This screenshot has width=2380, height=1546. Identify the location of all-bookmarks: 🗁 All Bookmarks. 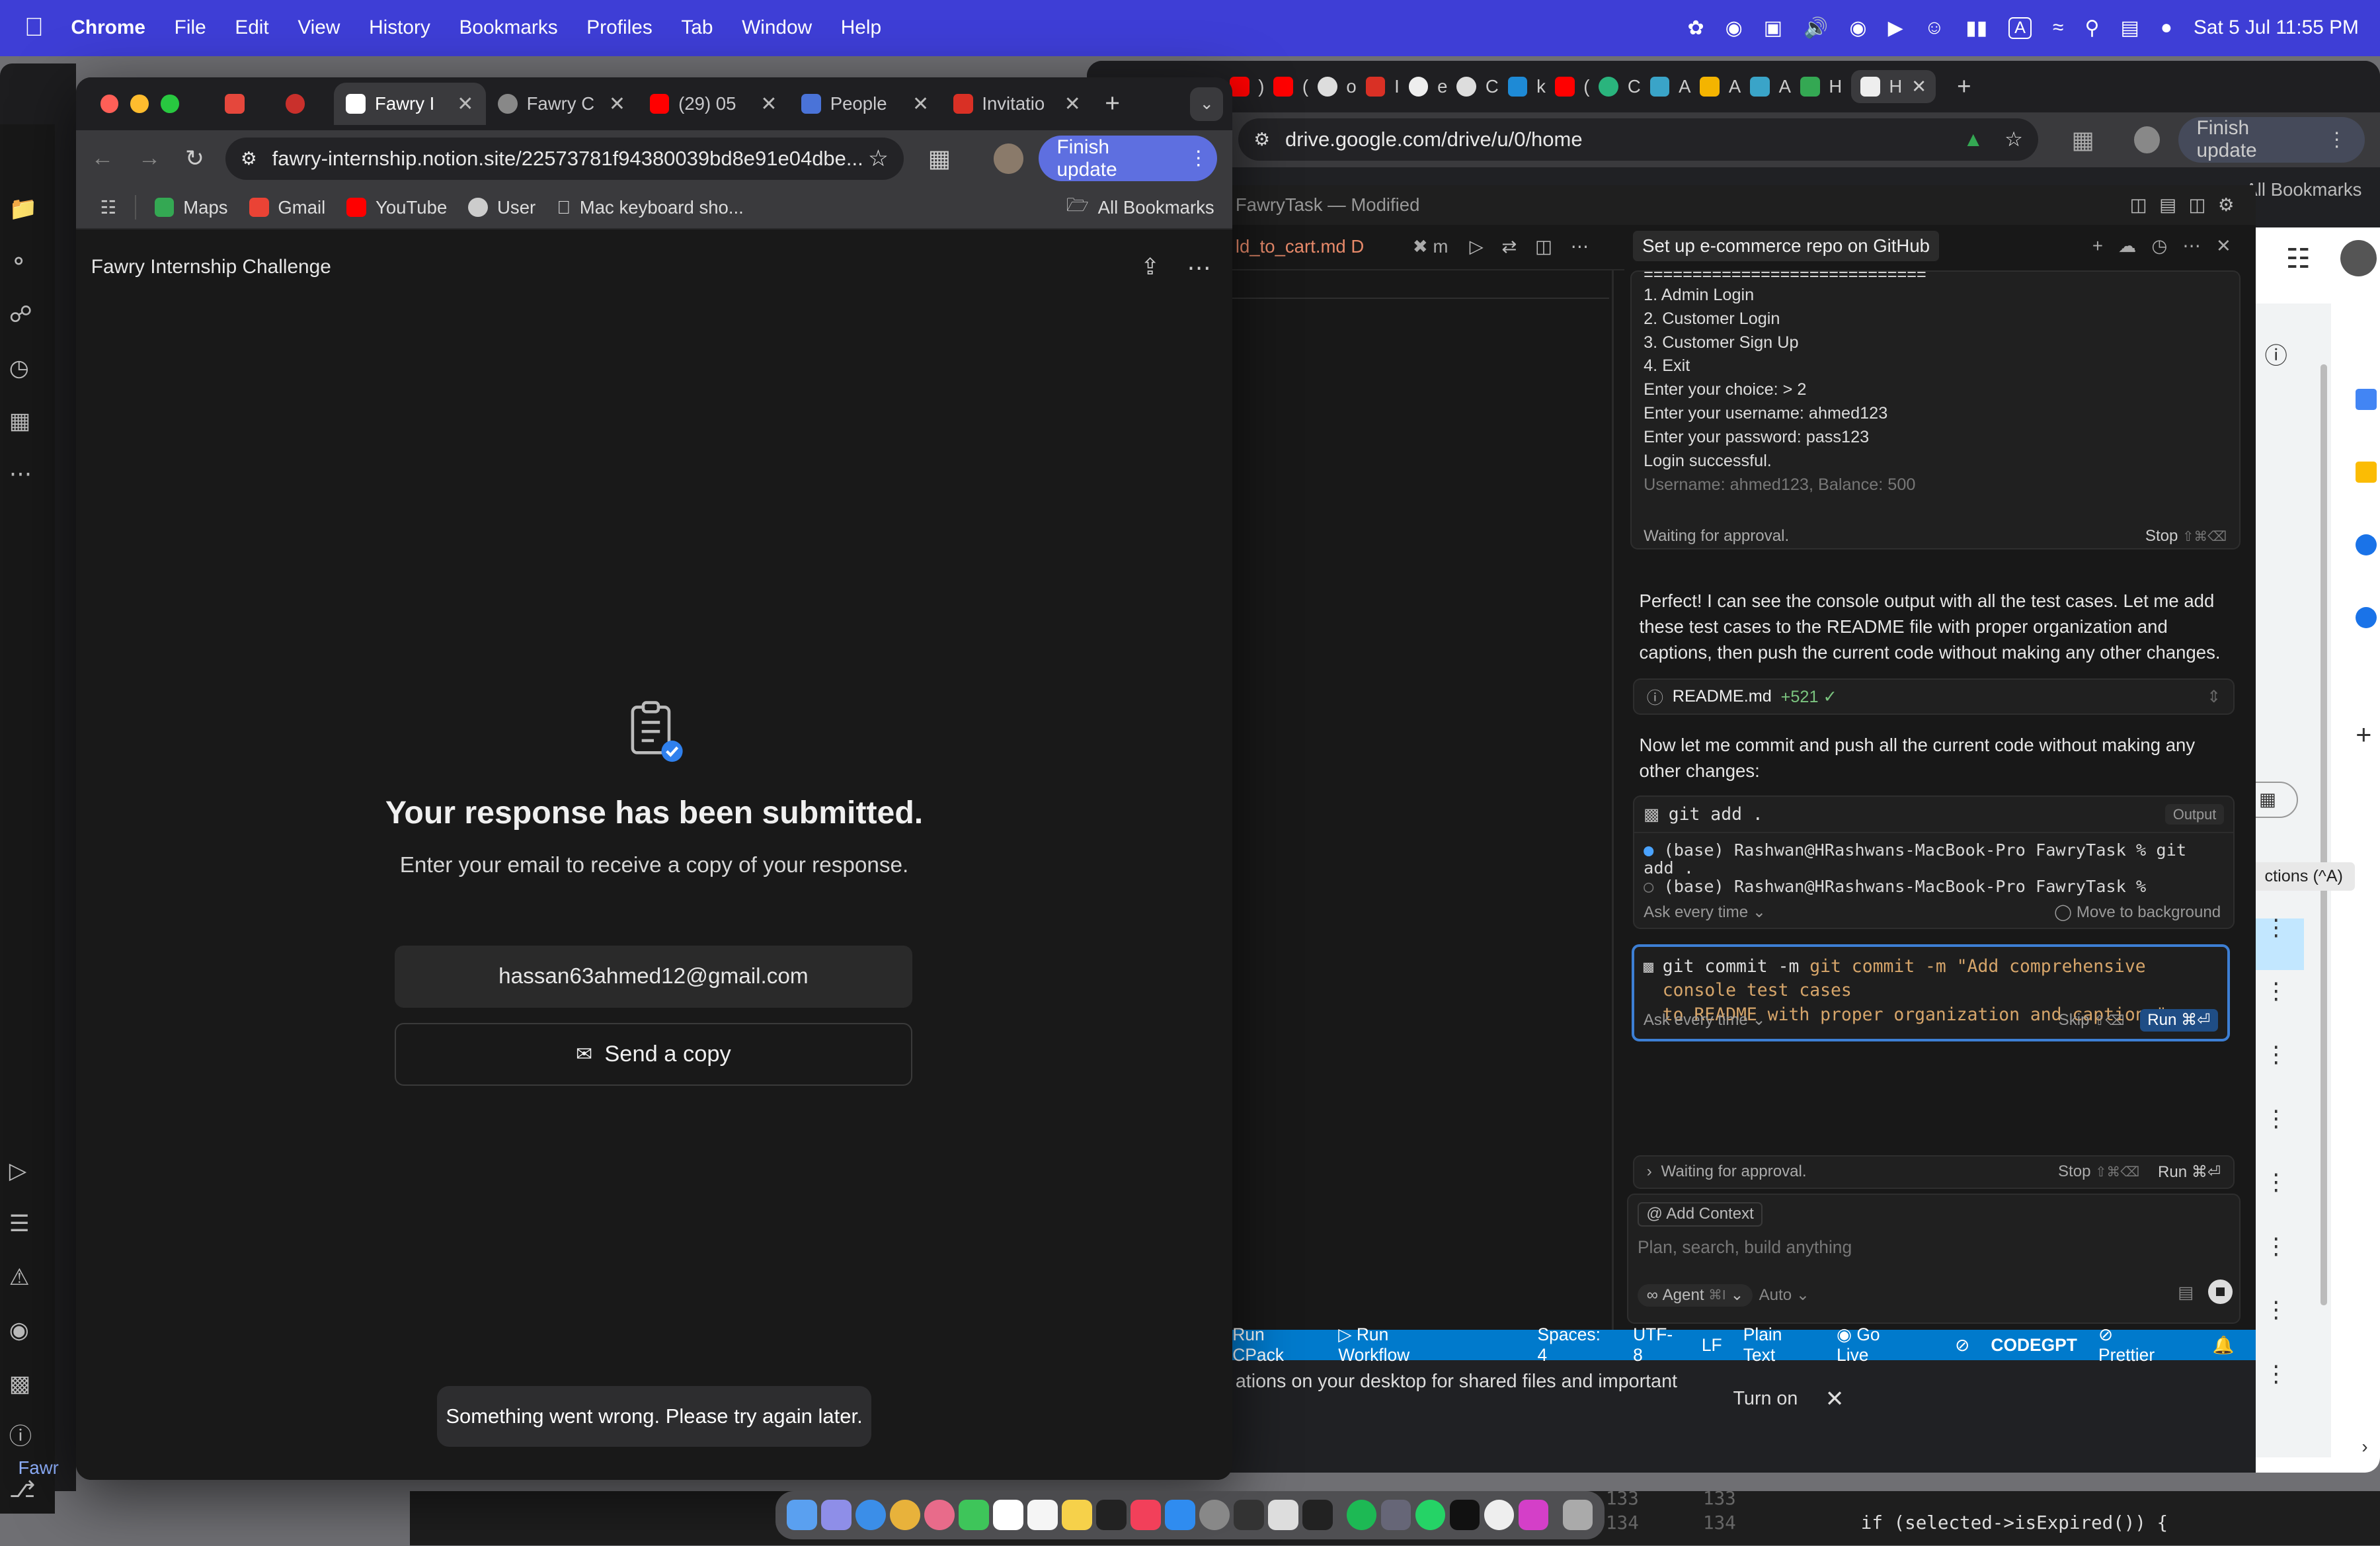
(1140, 207).